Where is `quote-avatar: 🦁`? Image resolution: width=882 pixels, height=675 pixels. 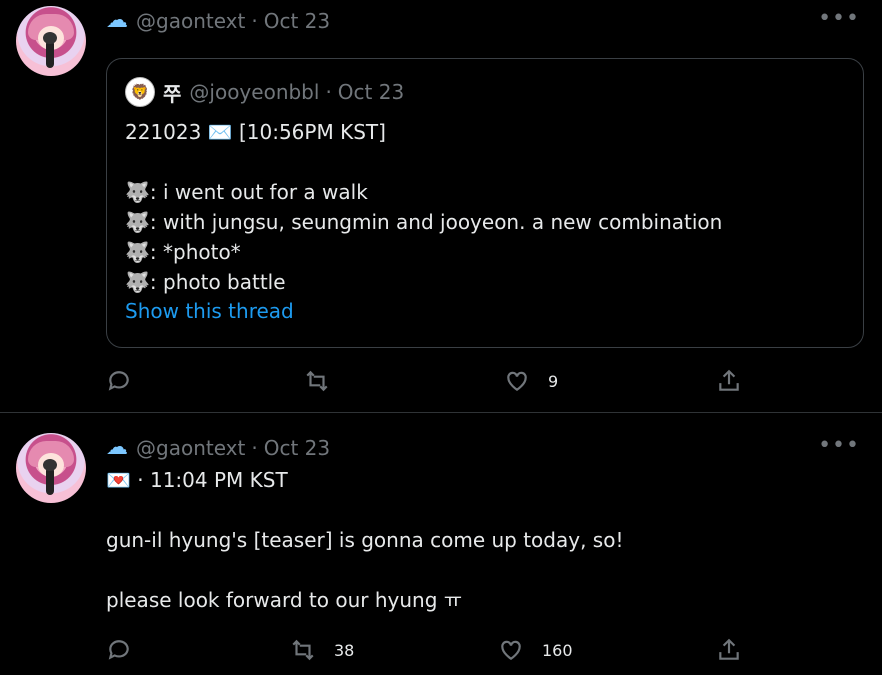 quote-avatar: 🦁 is located at coordinates (140, 92).